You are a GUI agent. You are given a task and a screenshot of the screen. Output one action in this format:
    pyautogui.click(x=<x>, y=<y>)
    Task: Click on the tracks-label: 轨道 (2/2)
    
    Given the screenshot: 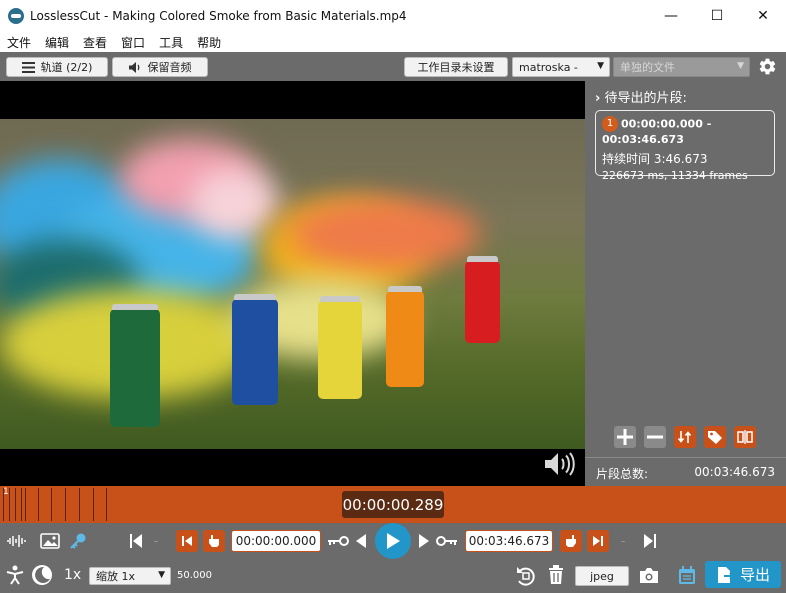 What is the action you would take?
    pyautogui.click(x=66, y=67)
    